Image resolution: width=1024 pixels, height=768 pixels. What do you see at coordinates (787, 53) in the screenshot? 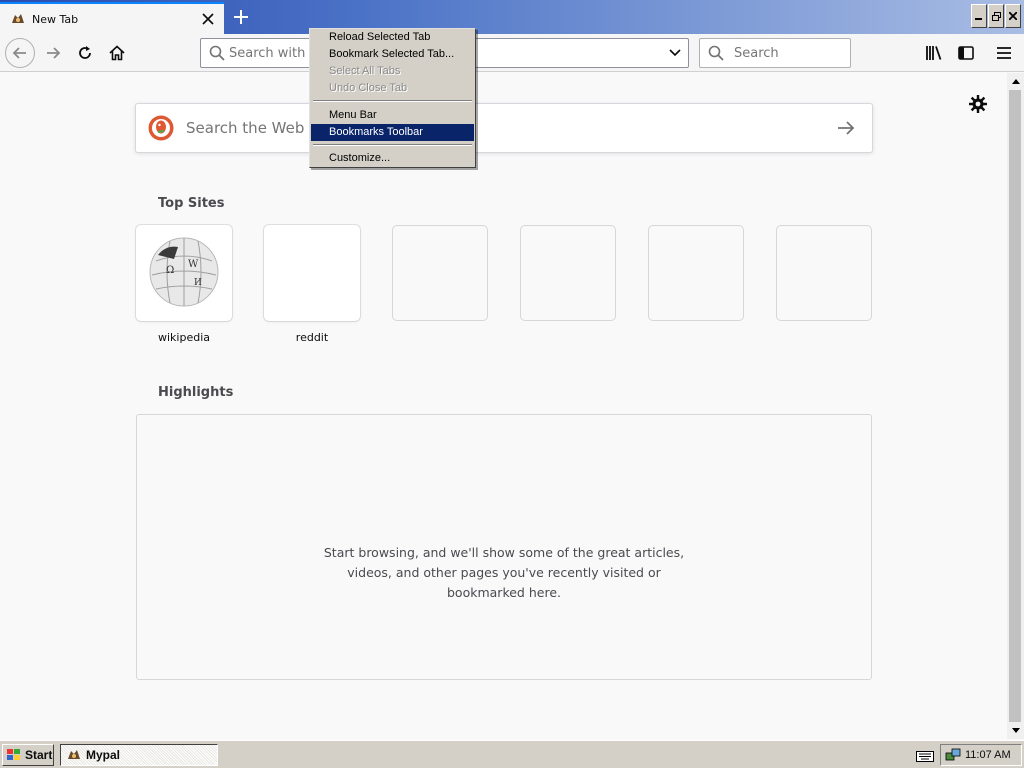
I see `search-input` at bounding box center [787, 53].